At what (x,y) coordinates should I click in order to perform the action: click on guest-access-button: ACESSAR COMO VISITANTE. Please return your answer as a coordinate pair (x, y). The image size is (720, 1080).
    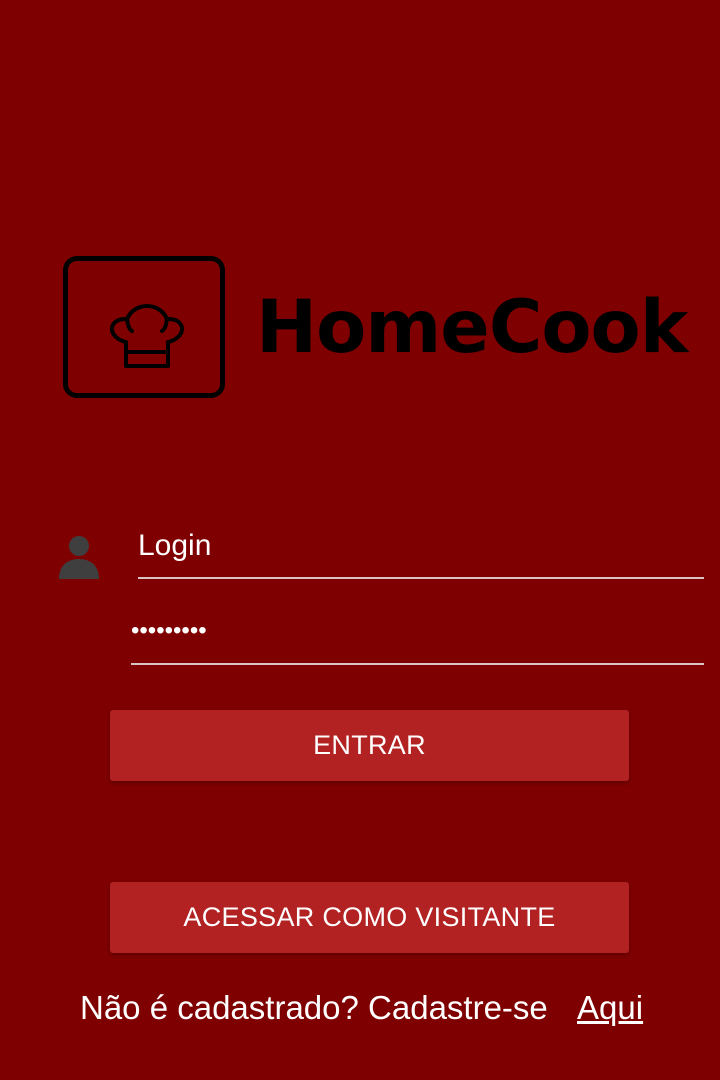
    Looking at the image, I should click on (369, 917).